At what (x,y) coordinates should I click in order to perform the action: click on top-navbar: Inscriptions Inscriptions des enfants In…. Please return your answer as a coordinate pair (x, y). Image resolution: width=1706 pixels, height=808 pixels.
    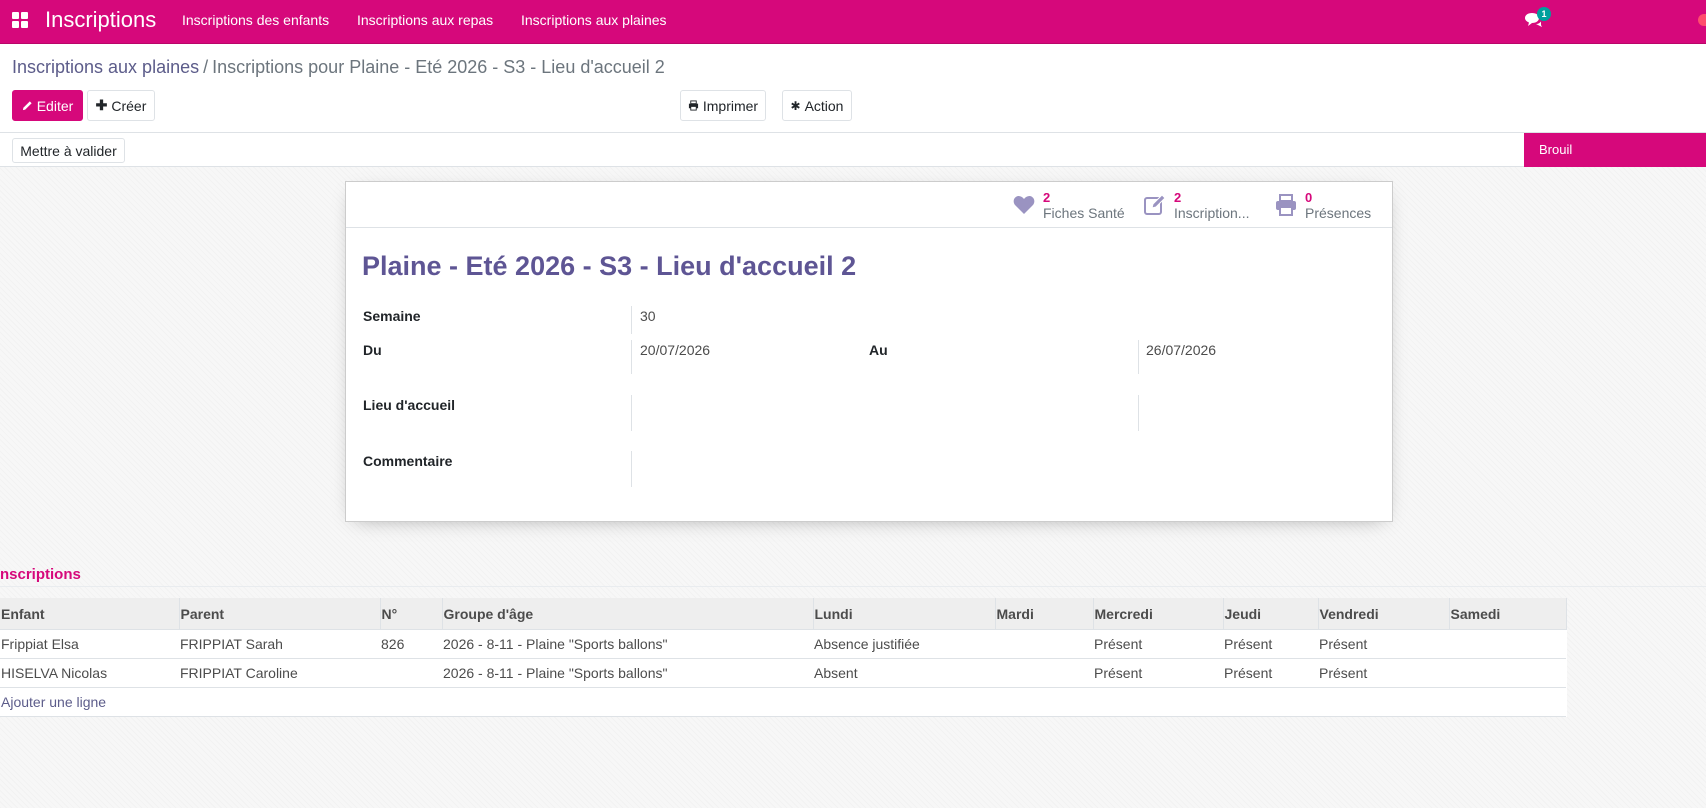
    Looking at the image, I should click on (853, 22).